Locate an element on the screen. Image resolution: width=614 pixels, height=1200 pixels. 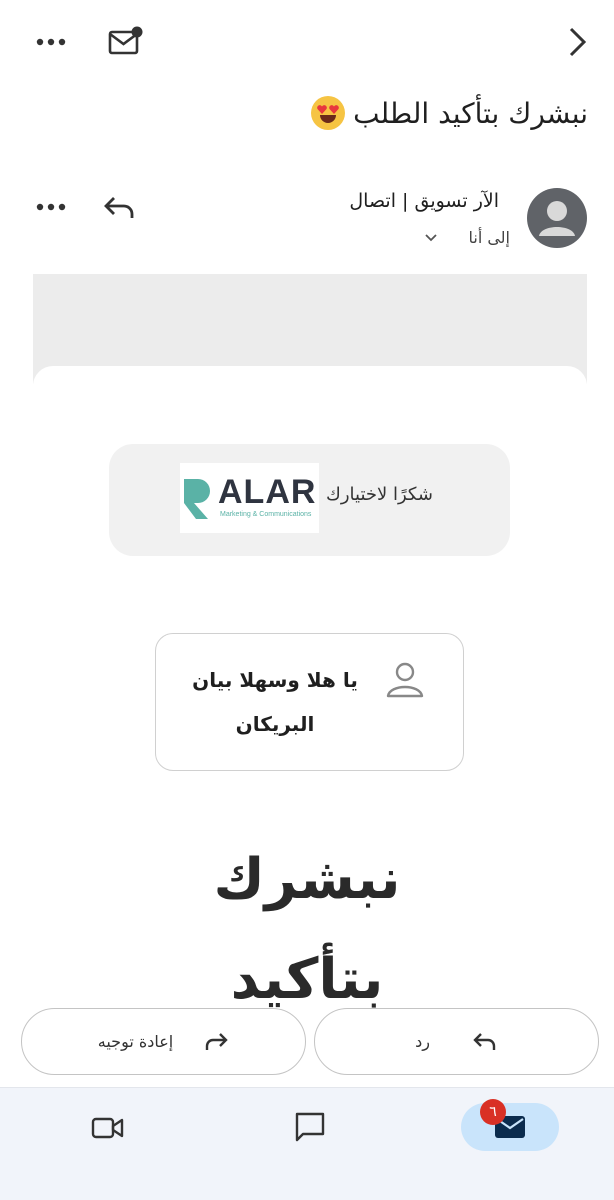
sender-name: الآر تسويق | اتصال is located at coordinates (424, 201).